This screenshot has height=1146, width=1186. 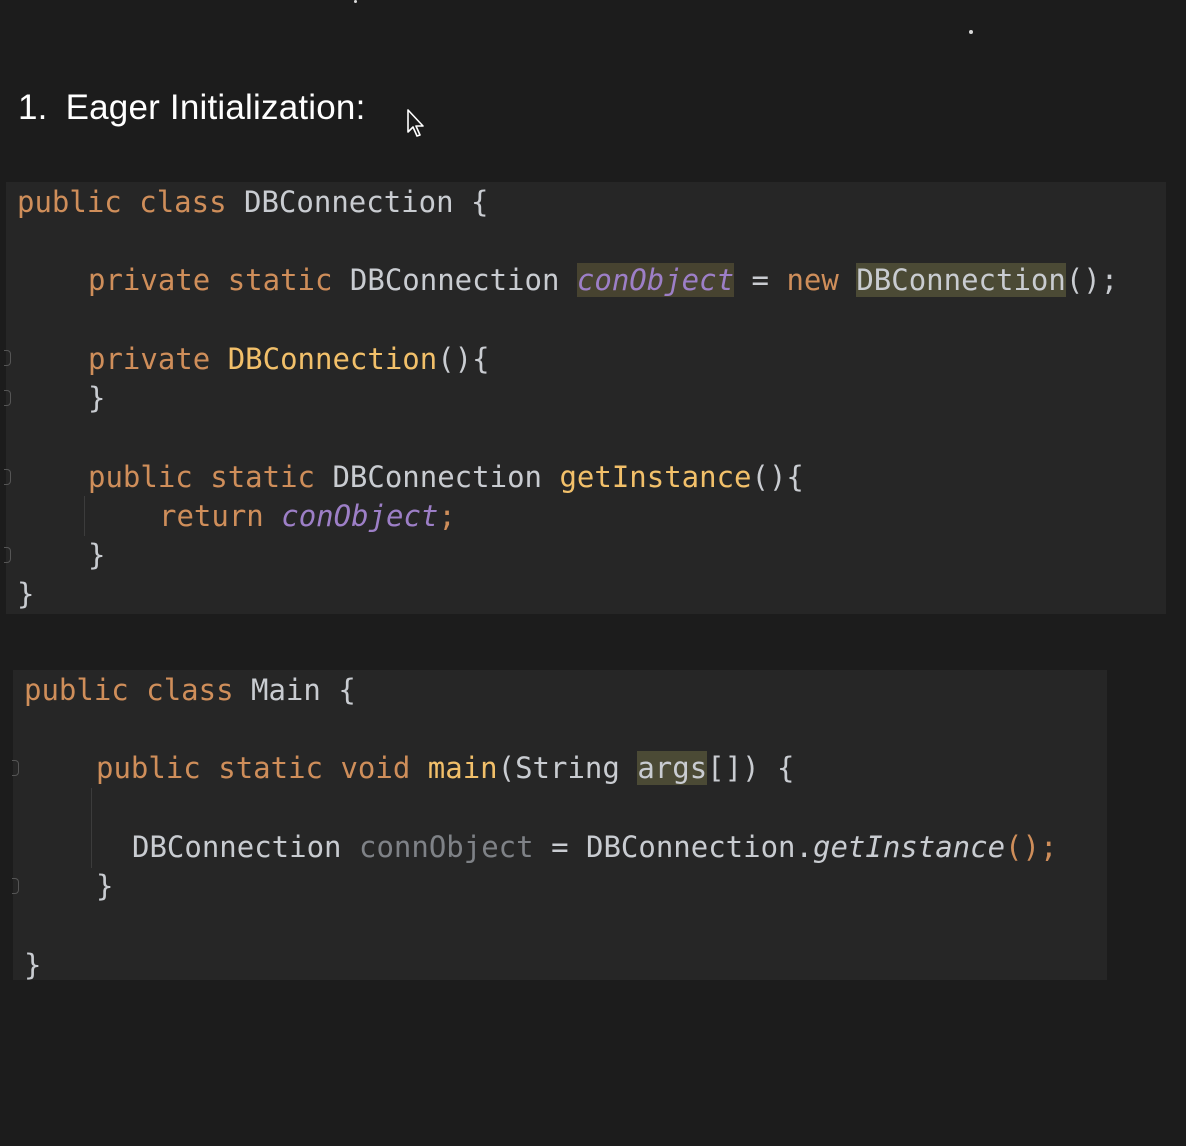 I want to click on mouse-pointer-icon, so click(x=415, y=123).